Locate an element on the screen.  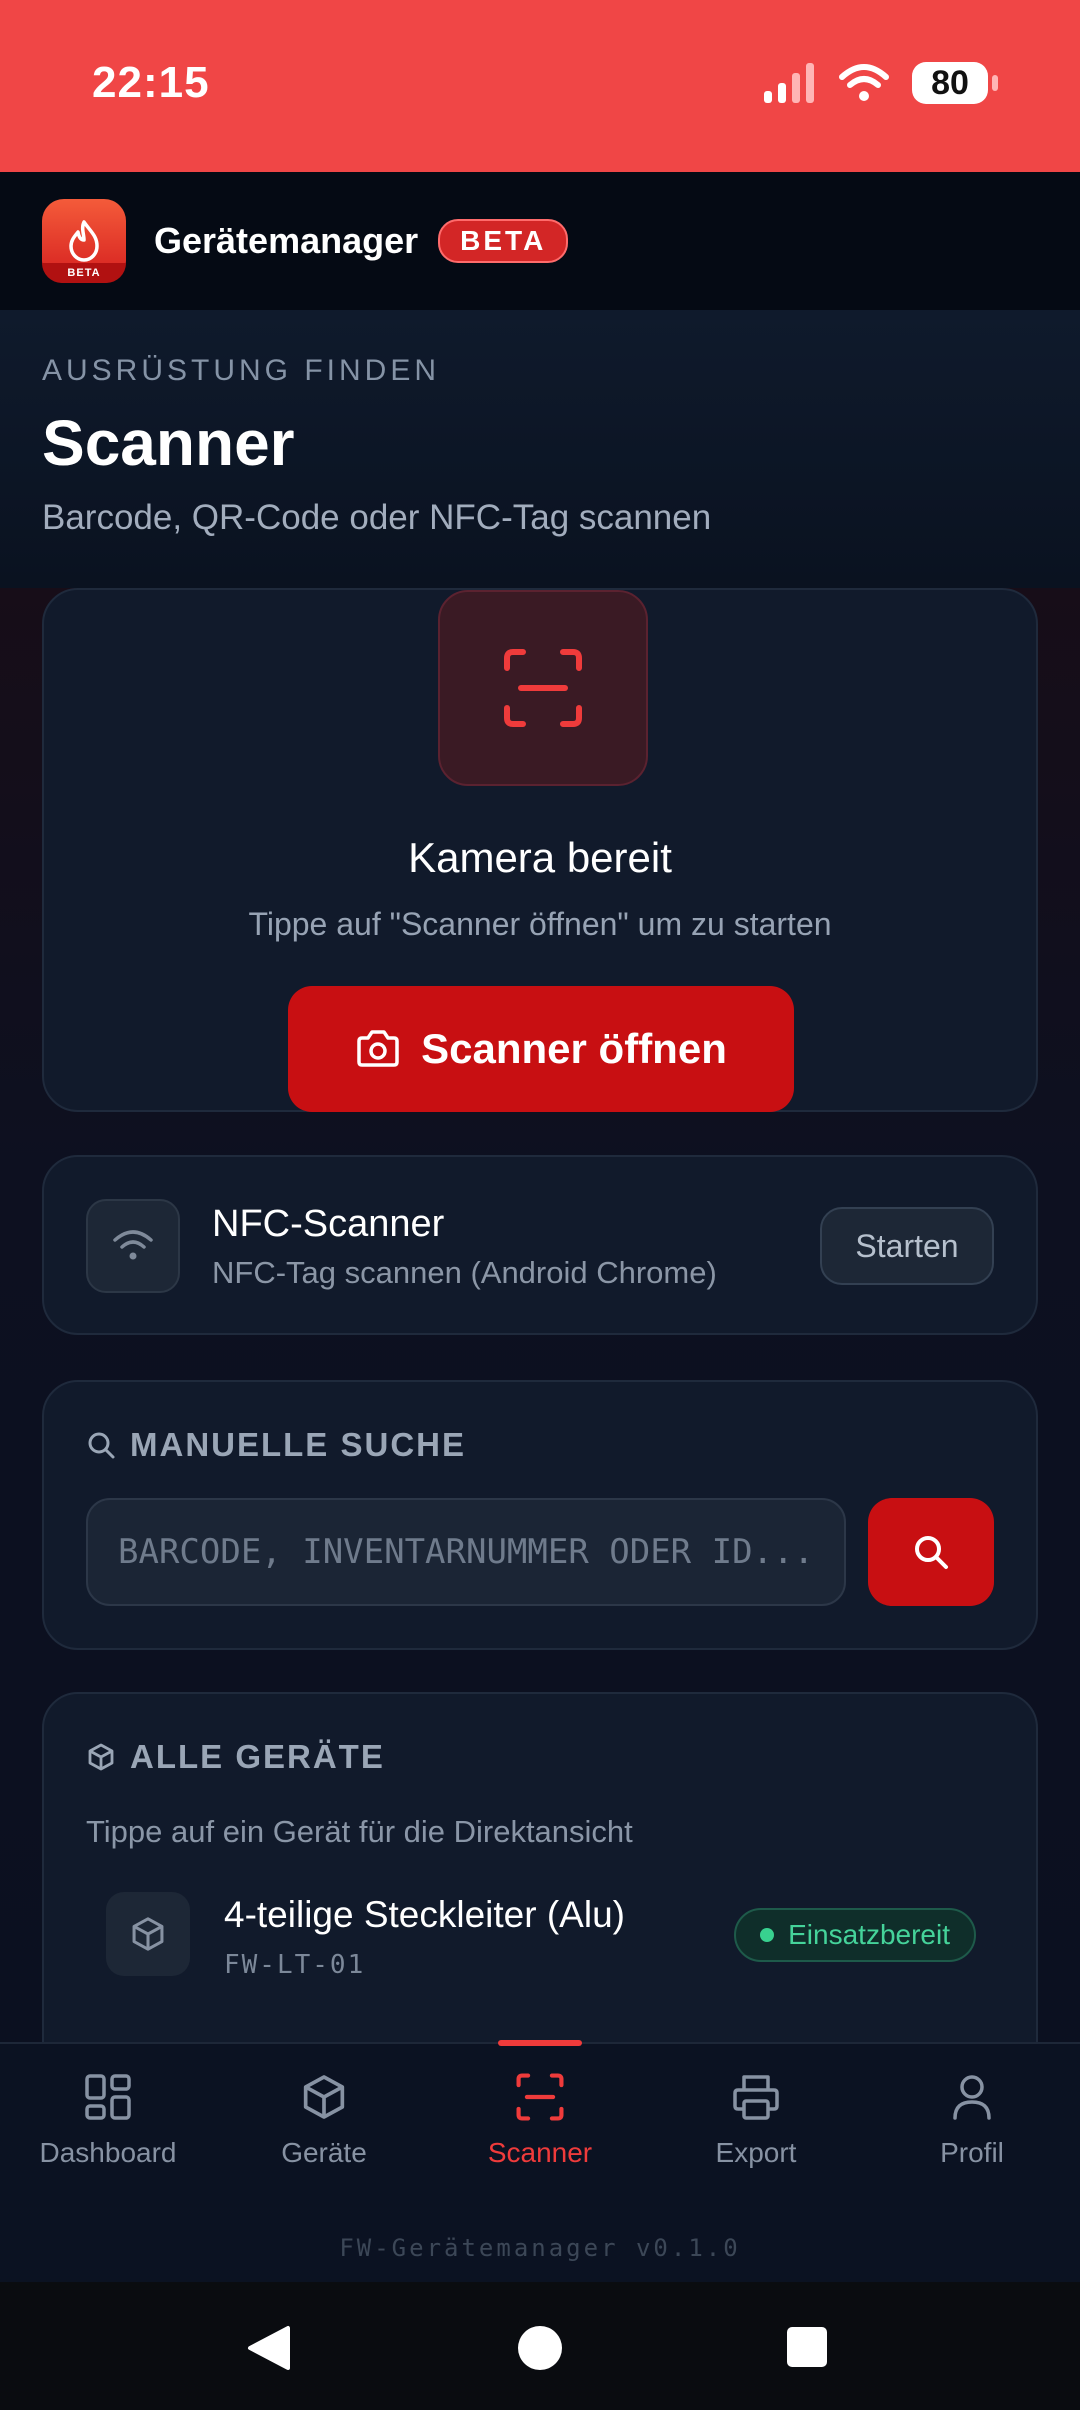
nfc-title: NFC-Scanner is located at coordinates (328, 1224).